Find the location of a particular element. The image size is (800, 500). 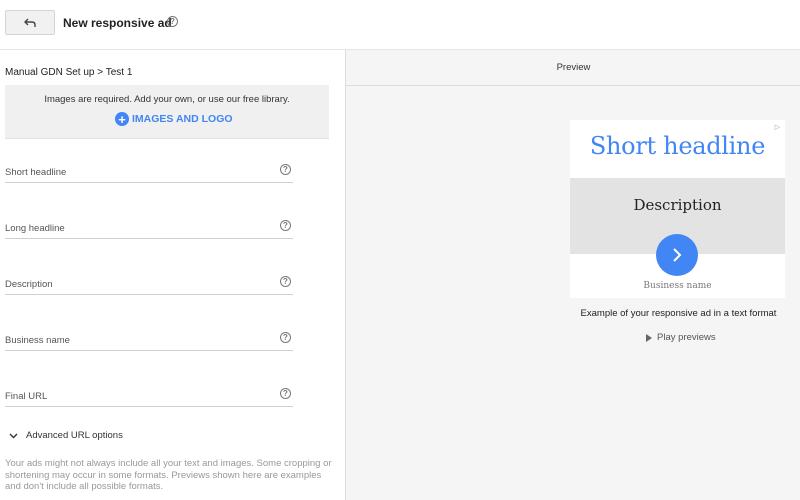

breadcrumb: Manual GDN Set up > Test 1 is located at coordinates (69, 72).